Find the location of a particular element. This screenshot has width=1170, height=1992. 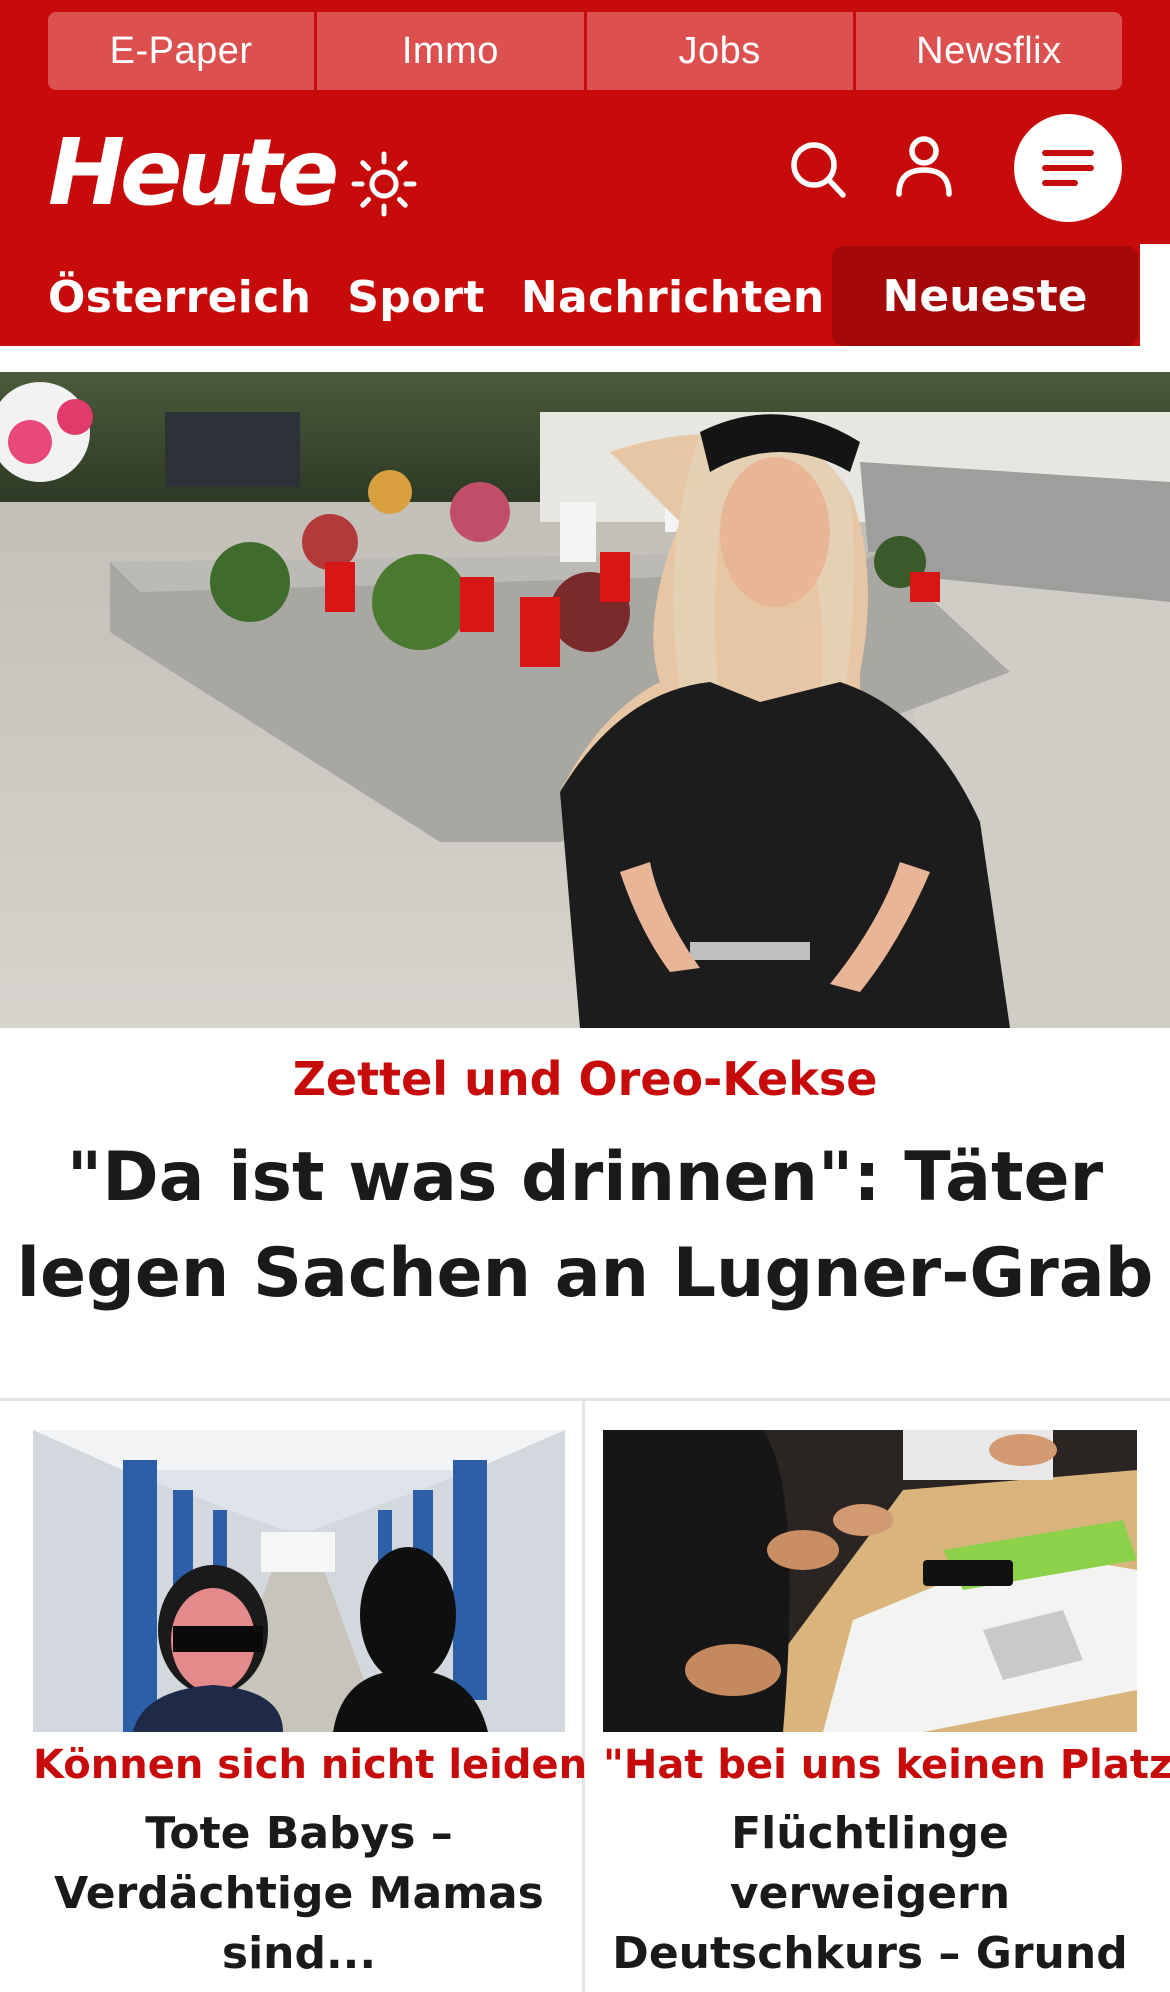

site-logo: Heute is located at coordinates (193, 173).